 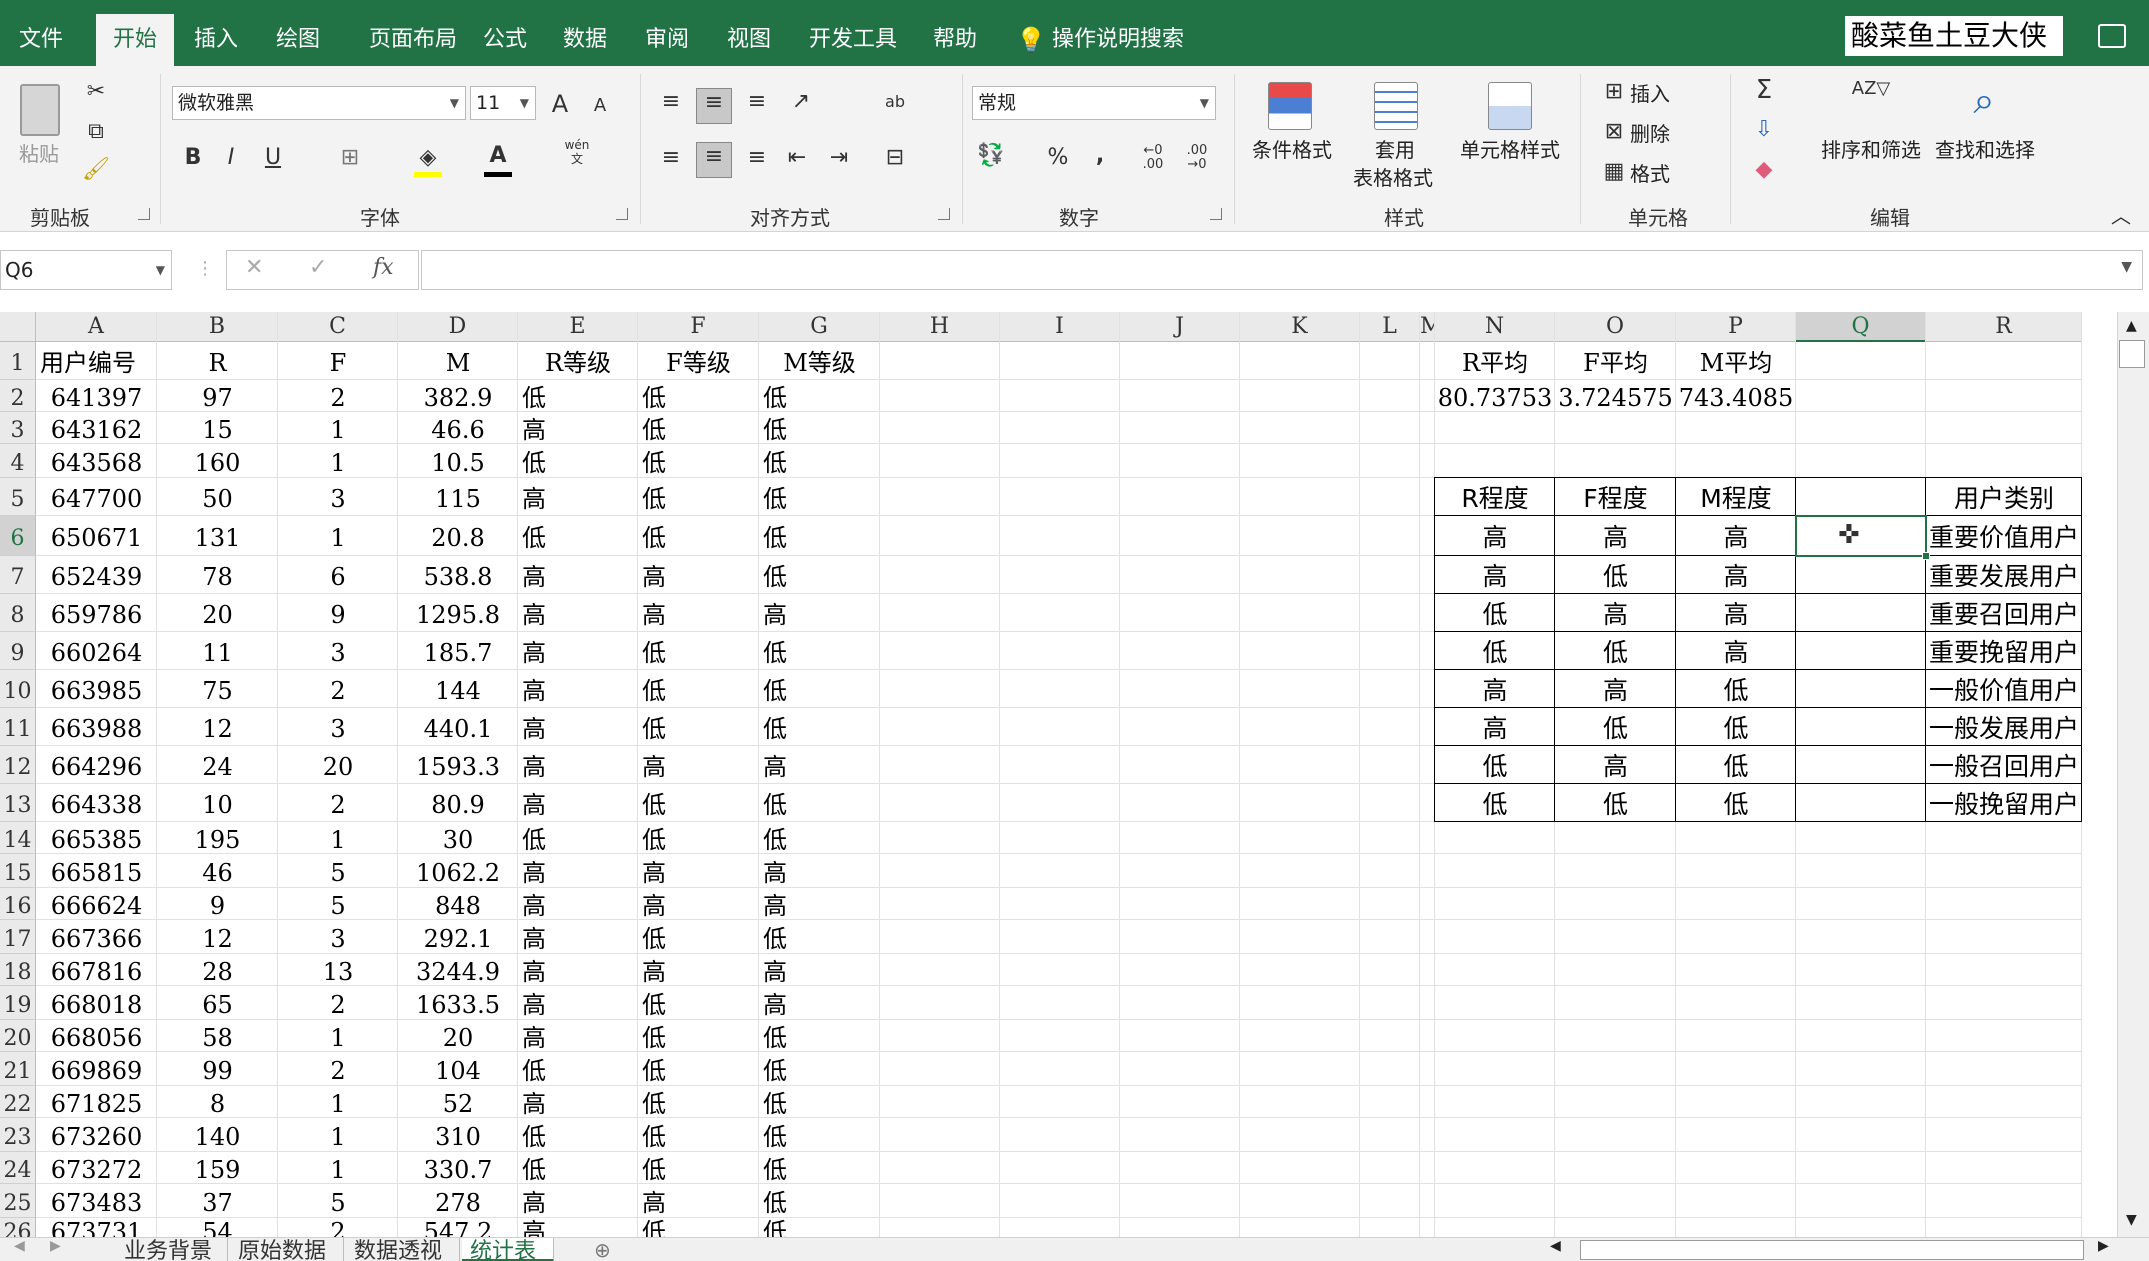 What do you see at coordinates (338, 803) in the screenshot?
I see `data-cell: 2` at bounding box center [338, 803].